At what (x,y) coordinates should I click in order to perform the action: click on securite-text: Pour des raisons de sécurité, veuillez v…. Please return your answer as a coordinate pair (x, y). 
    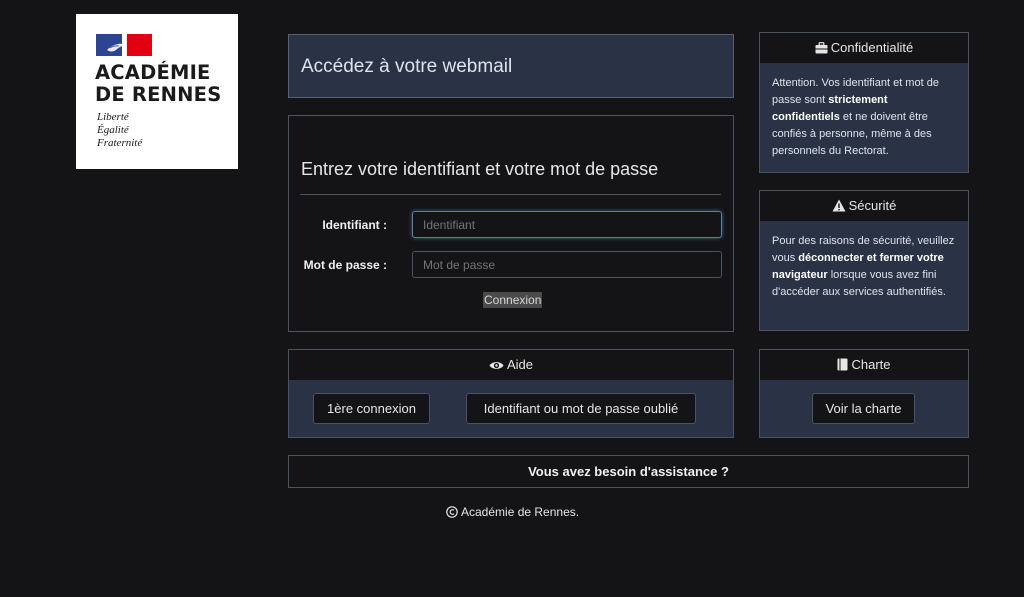
    Looking at the image, I should click on (864, 275).